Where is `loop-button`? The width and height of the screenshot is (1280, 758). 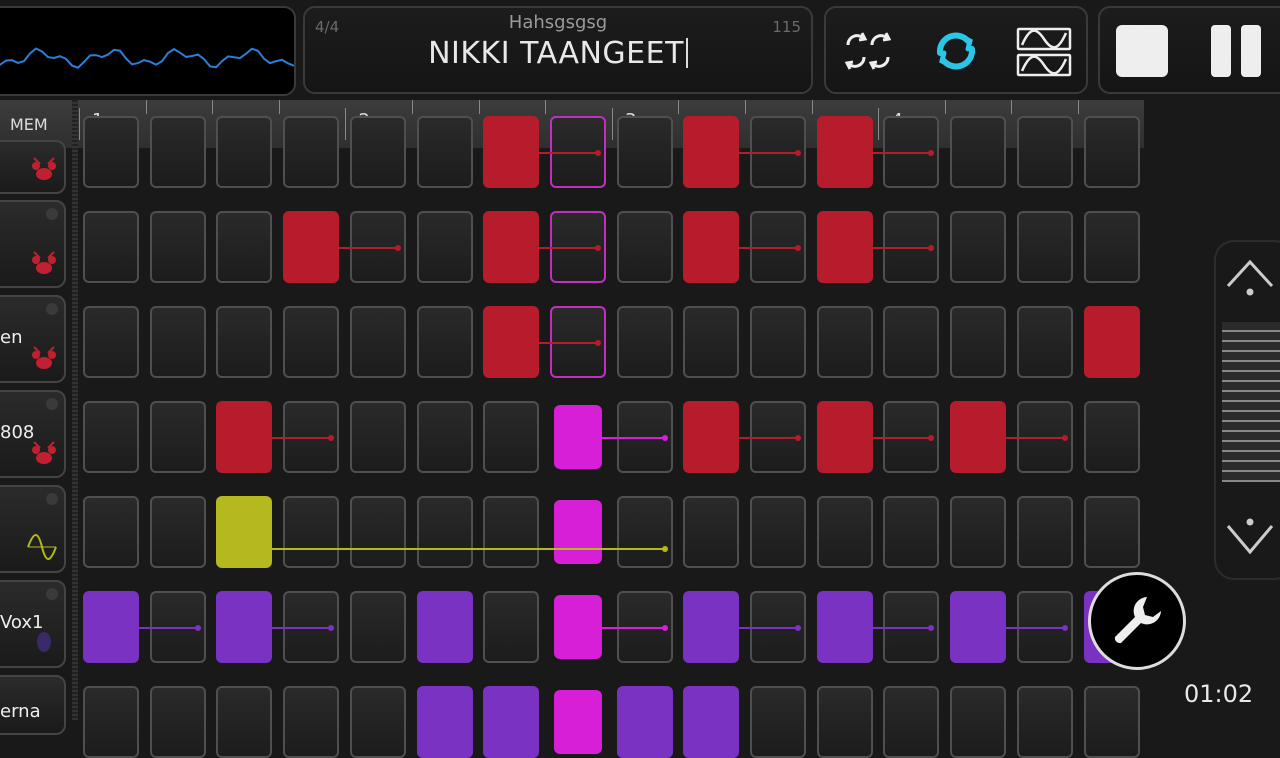 loop-button is located at coordinates (956, 51).